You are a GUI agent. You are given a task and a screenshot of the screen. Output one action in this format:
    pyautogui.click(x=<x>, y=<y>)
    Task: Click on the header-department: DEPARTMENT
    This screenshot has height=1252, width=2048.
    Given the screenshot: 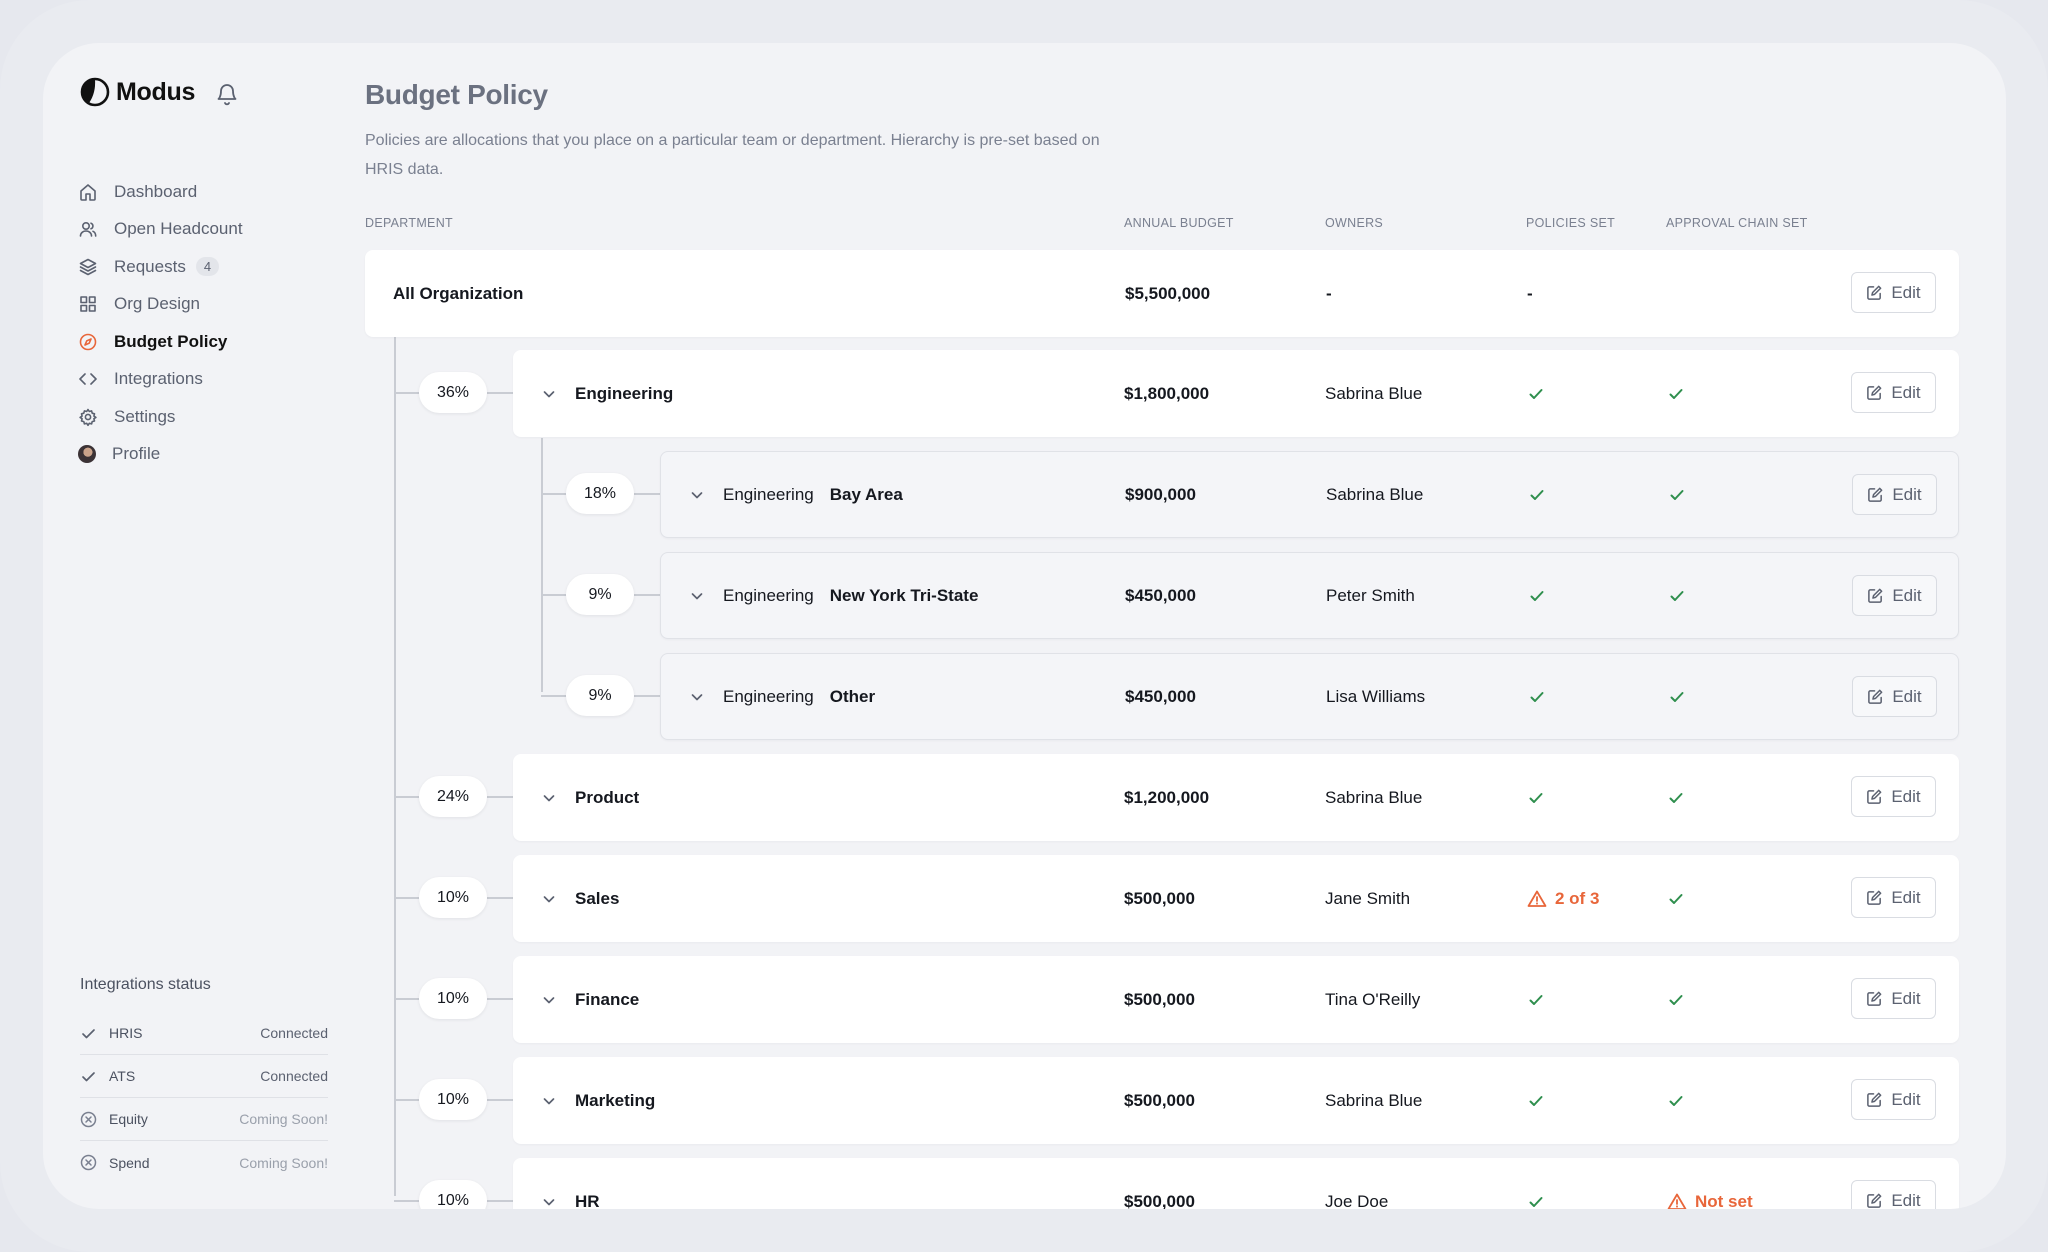 What is the action you would take?
    pyautogui.click(x=409, y=223)
    